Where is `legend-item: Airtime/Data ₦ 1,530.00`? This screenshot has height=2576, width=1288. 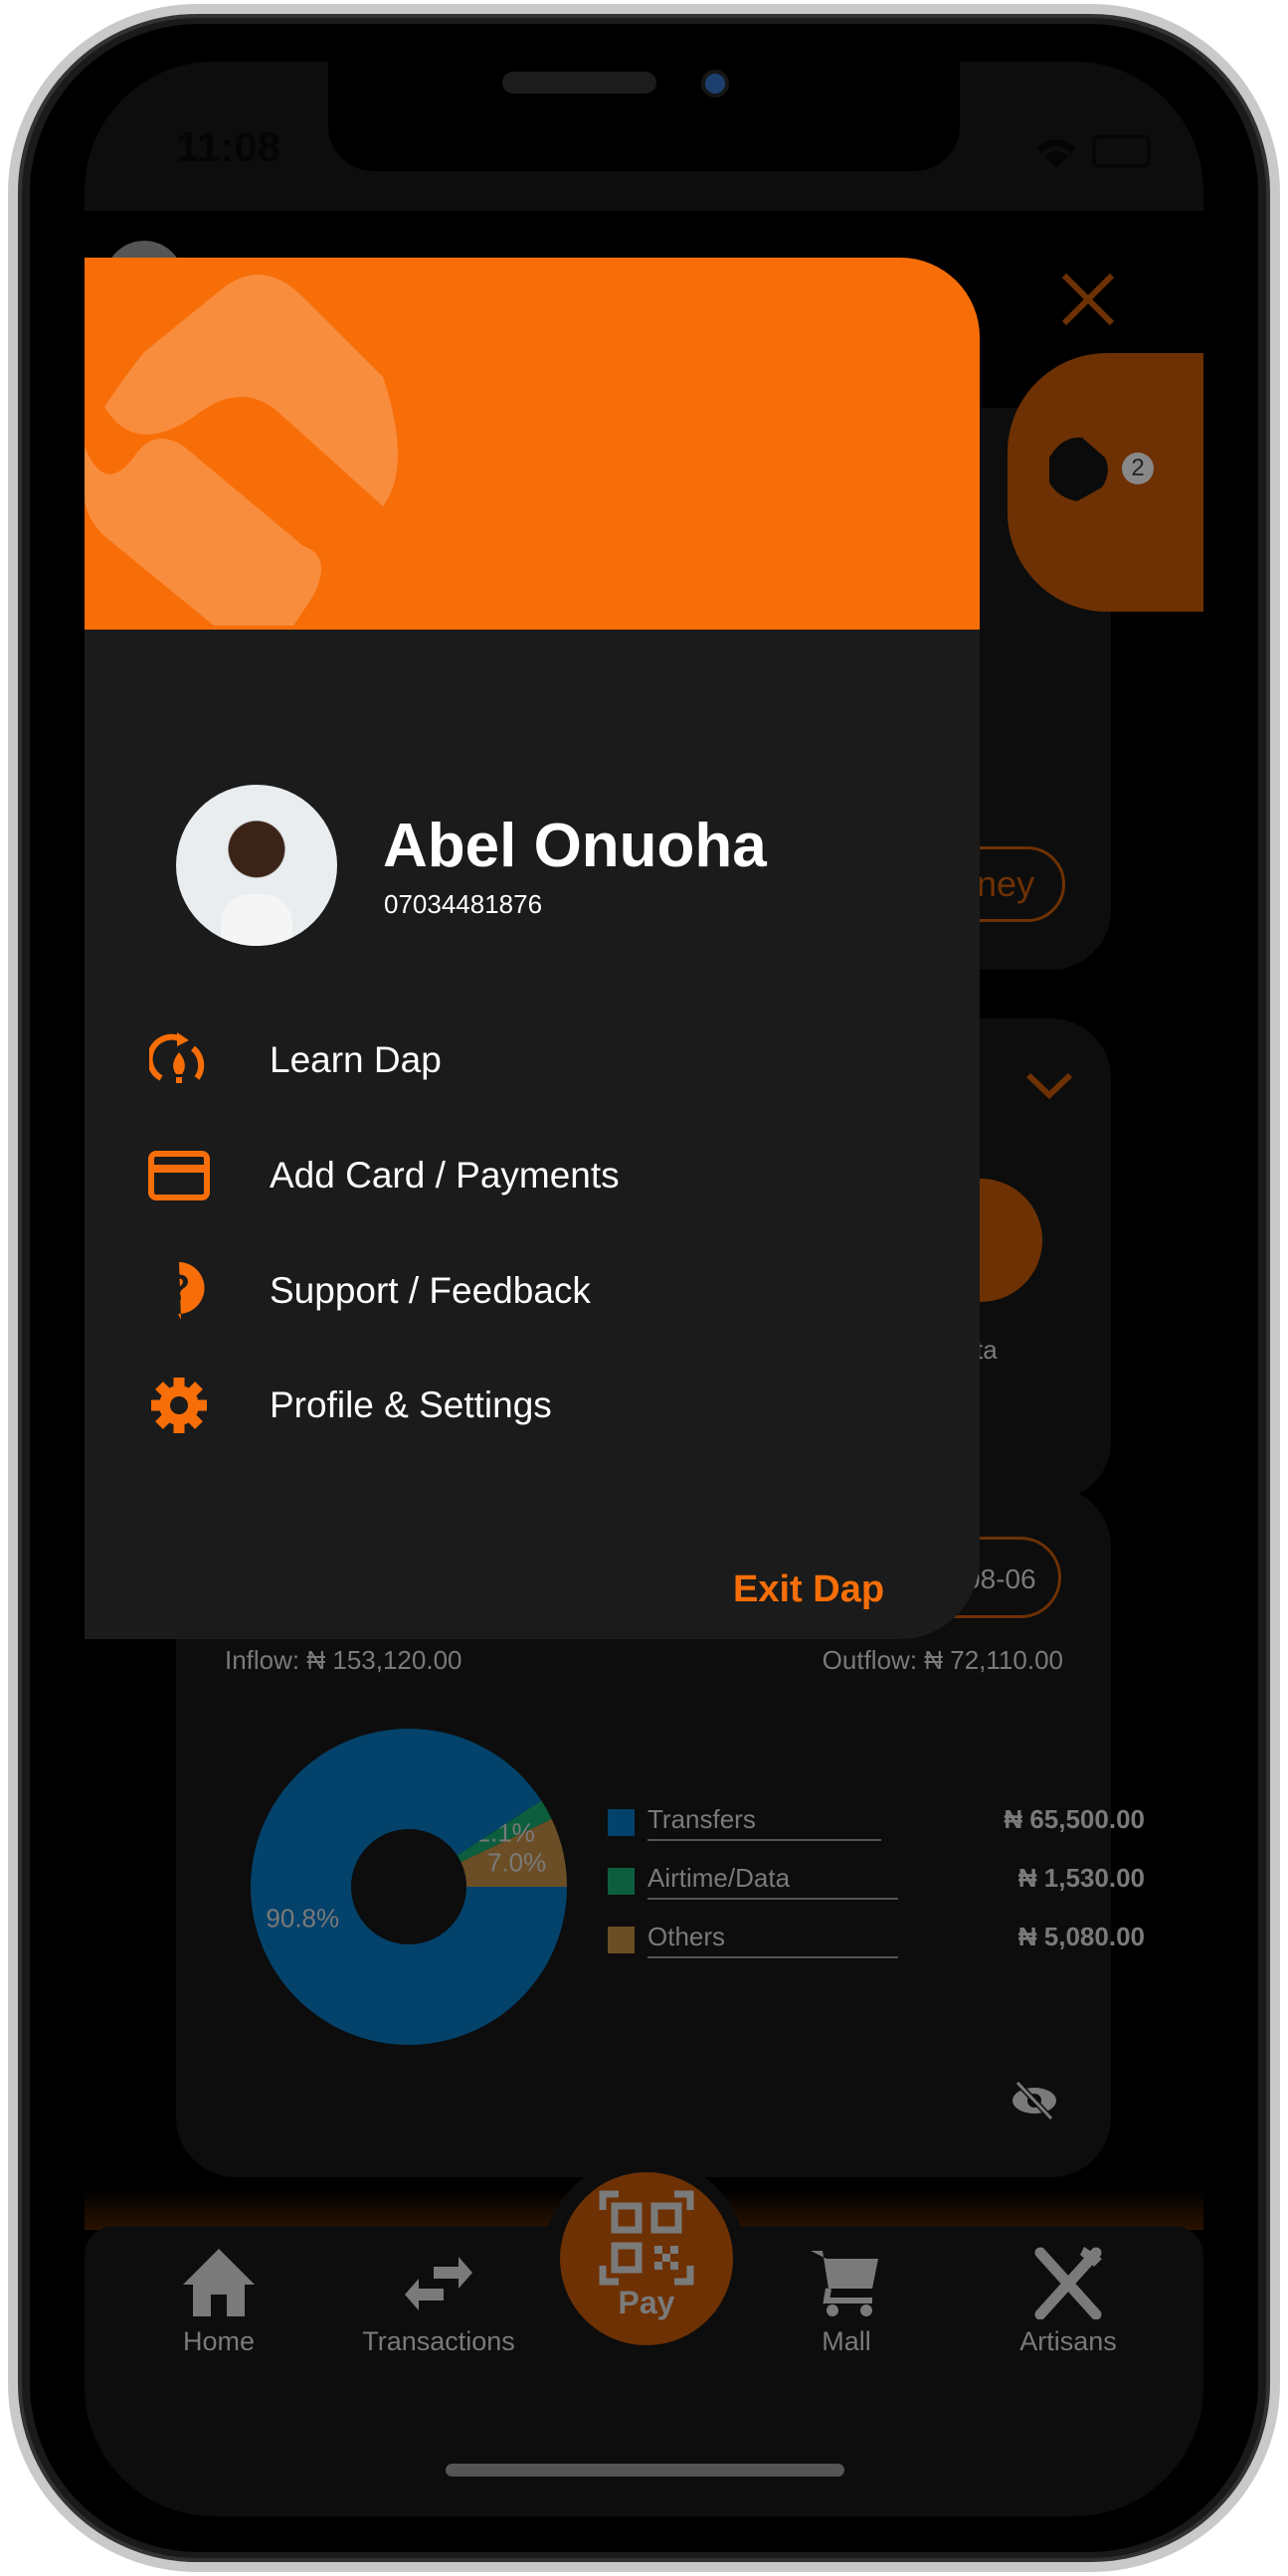 legend-item: Airtime/Data ₦ 1,530.00 is located at coordinates (876, 1886).